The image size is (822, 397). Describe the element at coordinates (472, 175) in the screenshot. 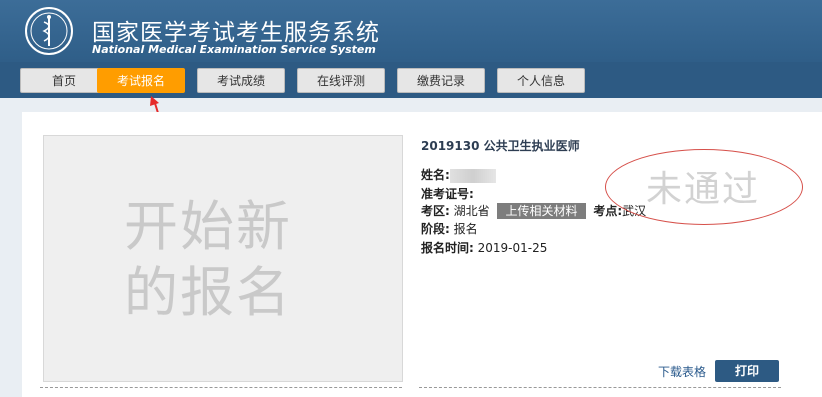

I see `name-redacted` at that location.